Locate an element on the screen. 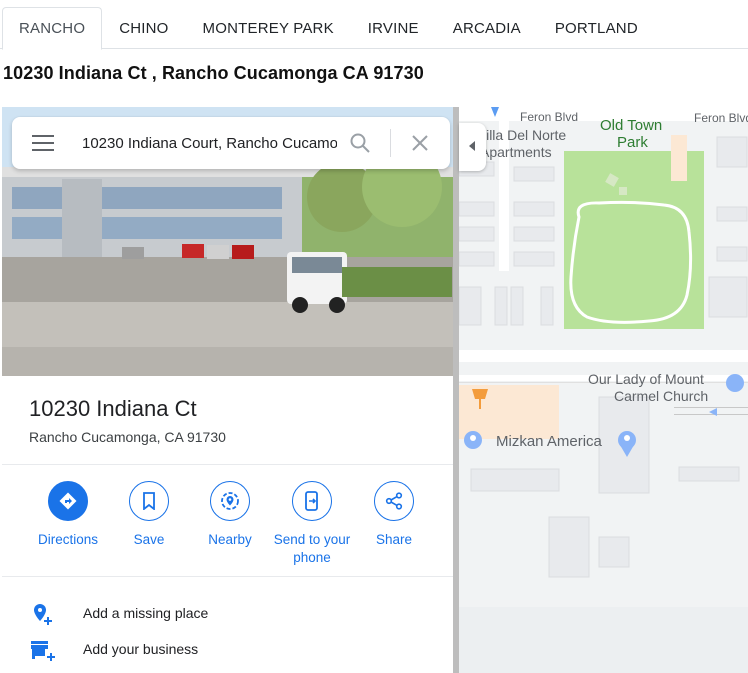 Image resolution: width=748 pixels, height=673 pixels. poi-label-church: Carmel Church is located at coordinates (661, 396).